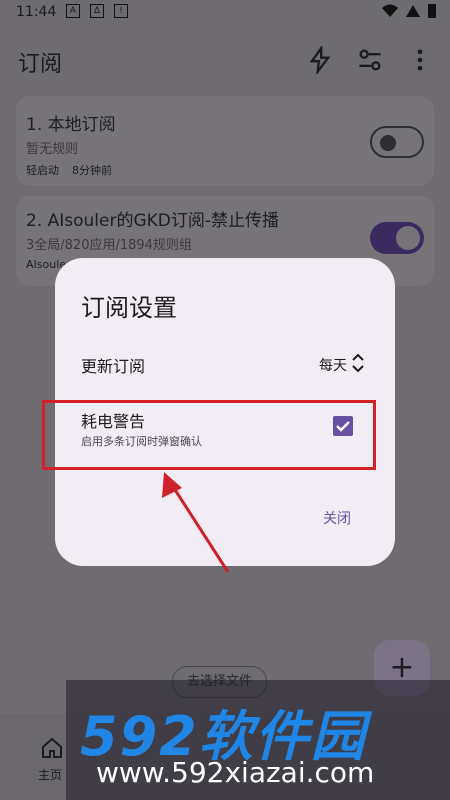 The width and height of the screenshot is (450, 800). What do you see at coordinates (420, 60) in the screenshot?
I see `more-vert-icon` at bounding box center [420, 60].